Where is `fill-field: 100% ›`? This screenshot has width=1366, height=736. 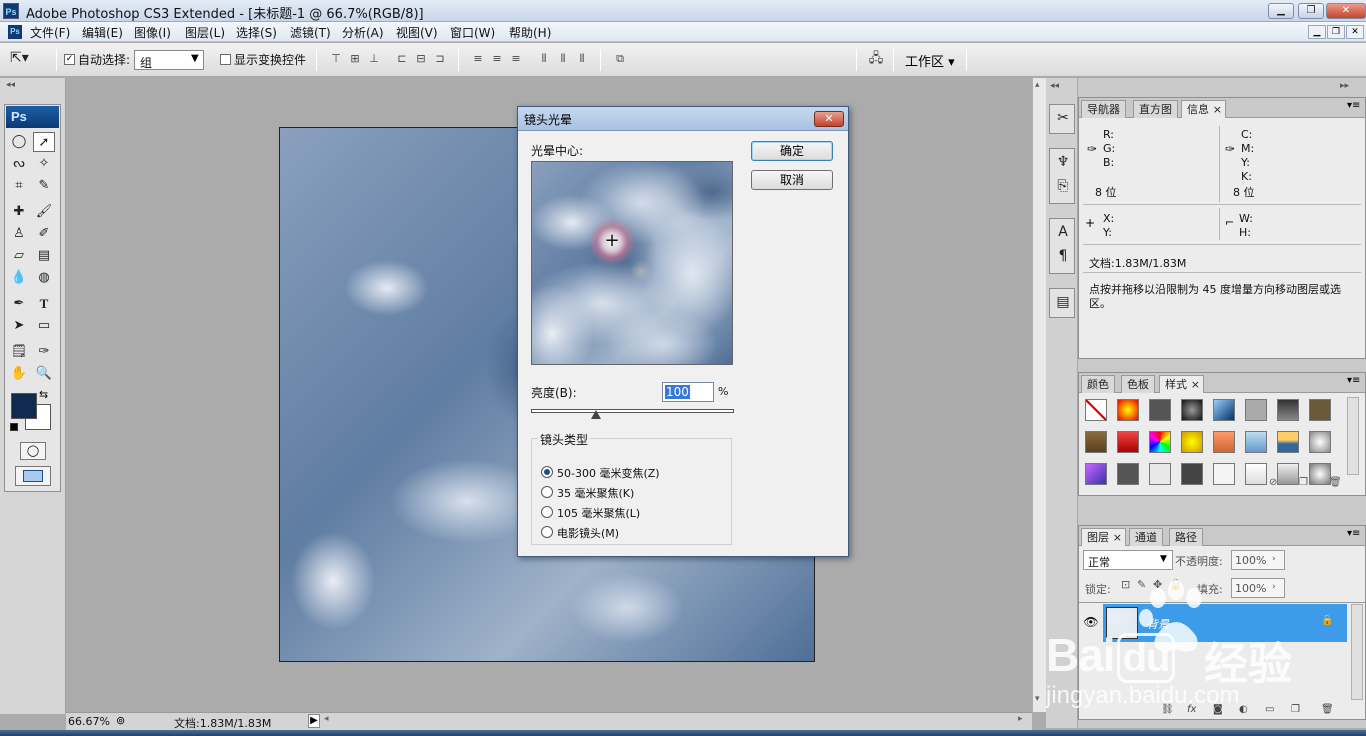
fill-field: 100% › is located at coordinates (1258, 588).